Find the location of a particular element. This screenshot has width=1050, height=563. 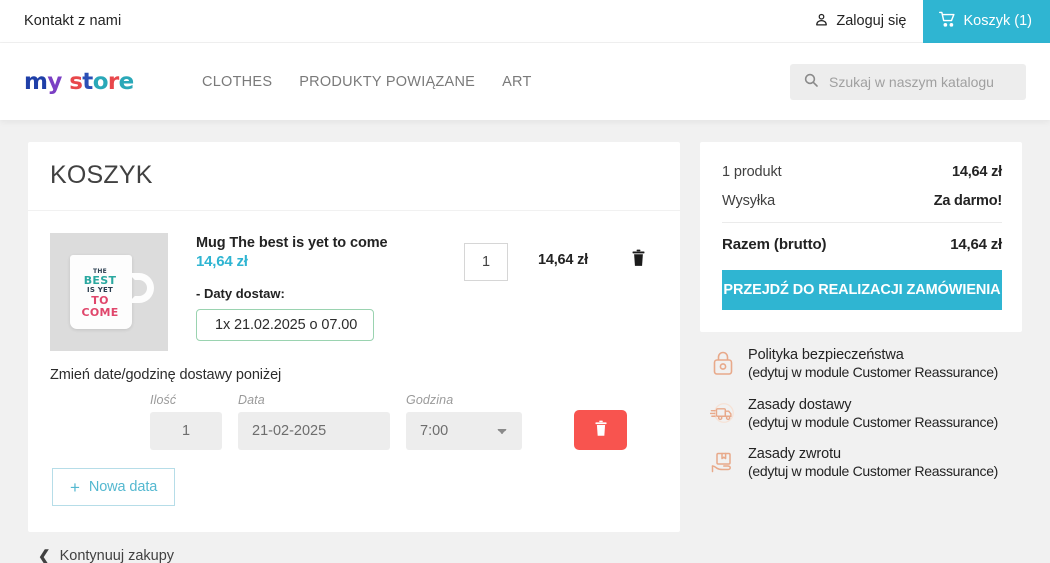

delivery-date-badge: 1x 21.02.2025 o 07.00 is located at coordinates (285, 325).